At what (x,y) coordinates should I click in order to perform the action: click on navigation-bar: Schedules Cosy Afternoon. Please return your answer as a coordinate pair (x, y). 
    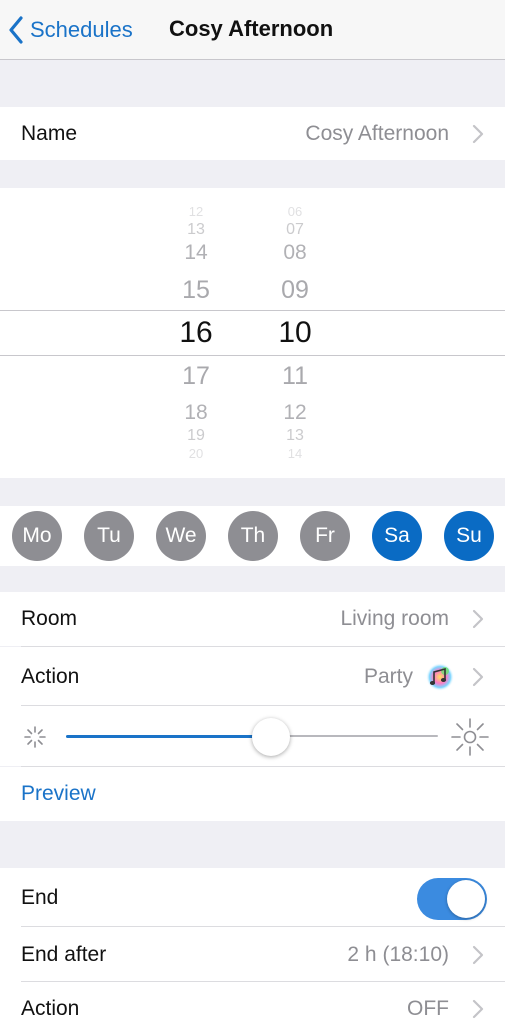
    Looking at the image, I should click on (252, 30).